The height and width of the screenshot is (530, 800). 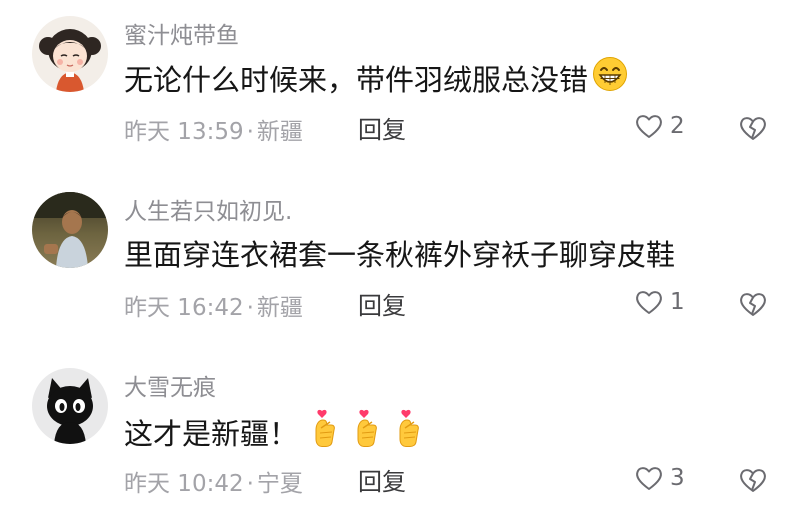 I want to click on comment-meta: 昨天 13:59 · 新疆, so click(x=213, y=129).